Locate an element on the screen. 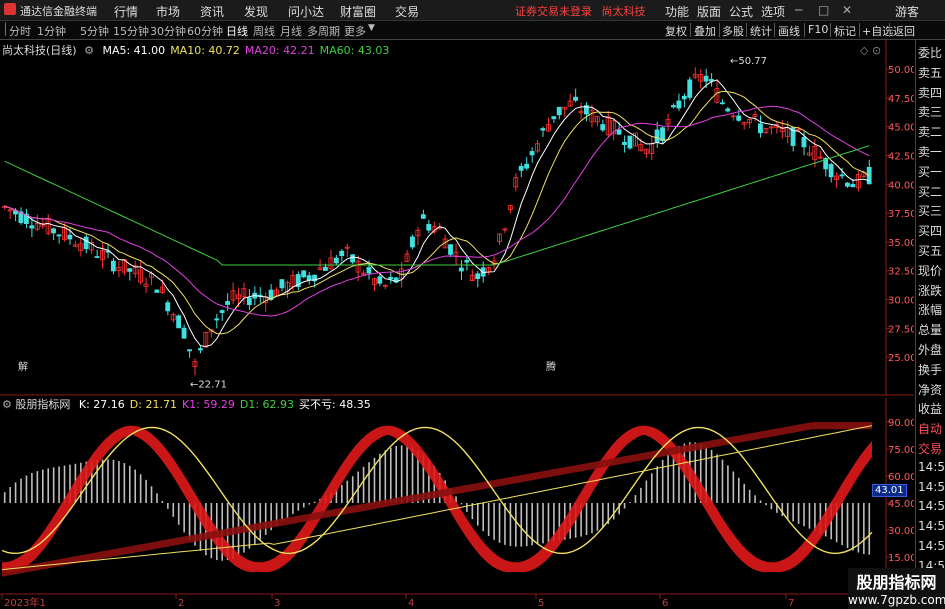 This screenshot has height=609, width=945. period-monthly: 月线 is located at coordinates (291, 31).